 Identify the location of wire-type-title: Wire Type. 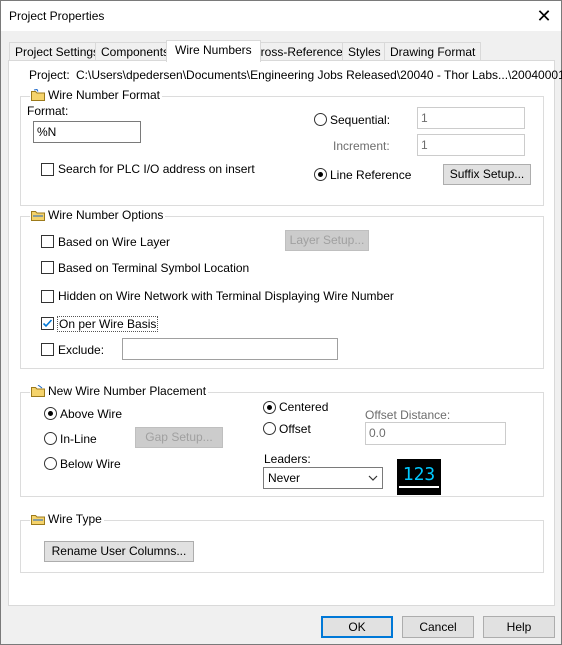
(75, 519).